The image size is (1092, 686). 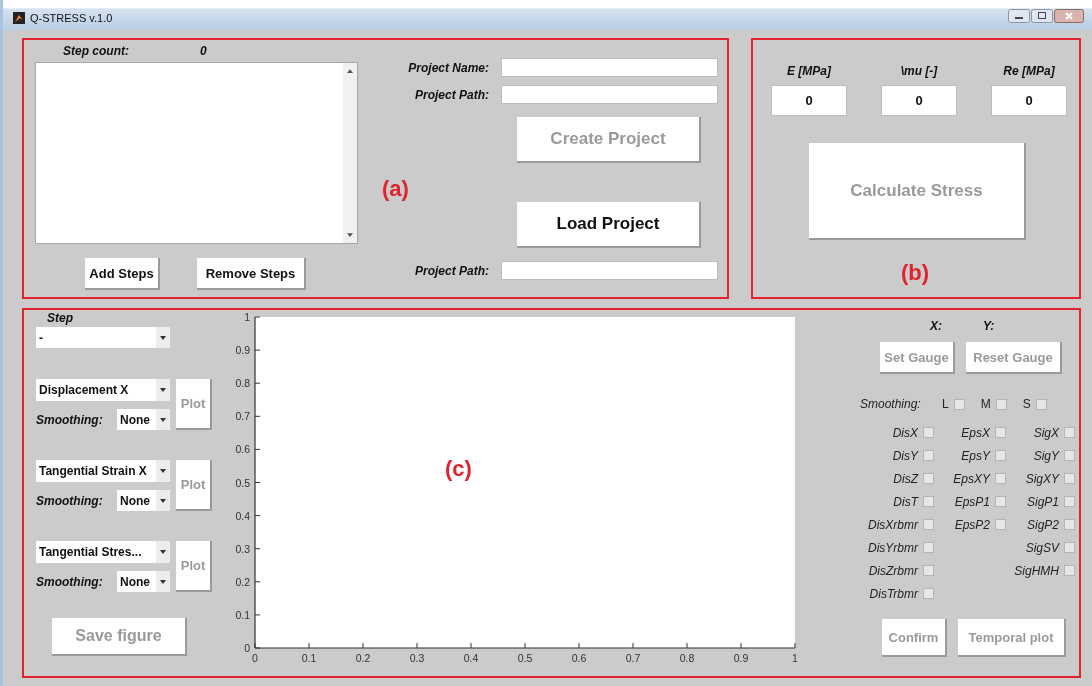 I want to click on checkbox-label: EpsX, so click(x=975, y=432).